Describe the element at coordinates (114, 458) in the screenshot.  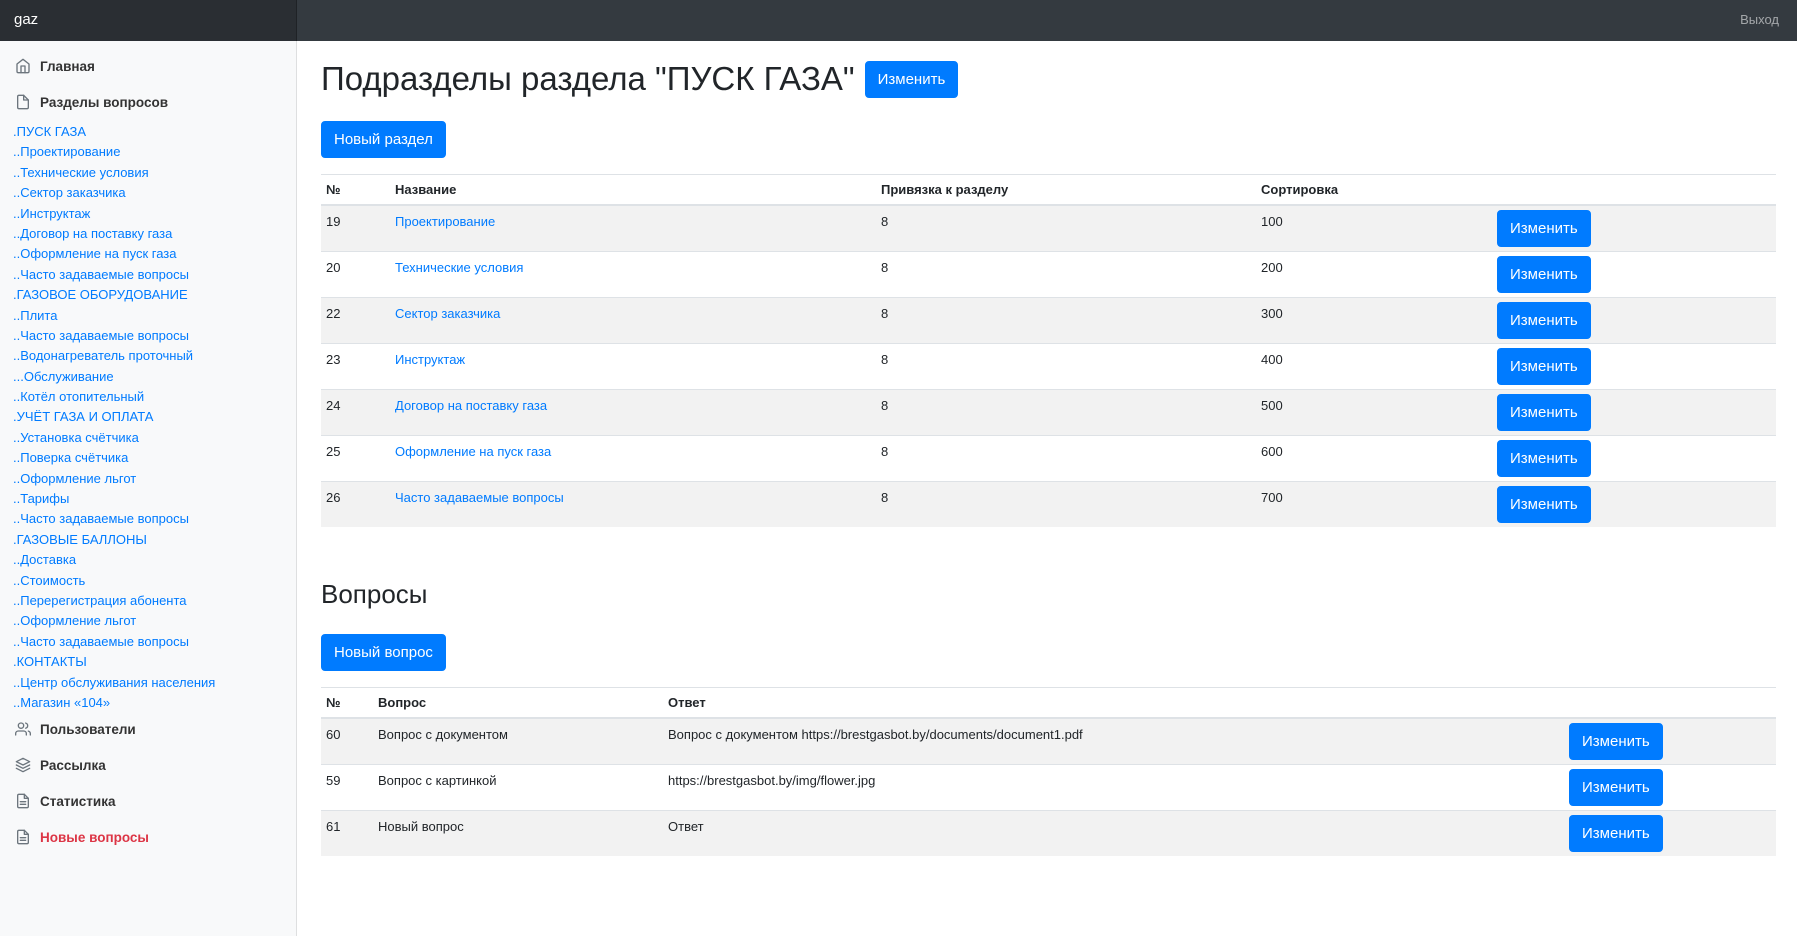
I see `section-link: ..Поверка счётчика` at that location.